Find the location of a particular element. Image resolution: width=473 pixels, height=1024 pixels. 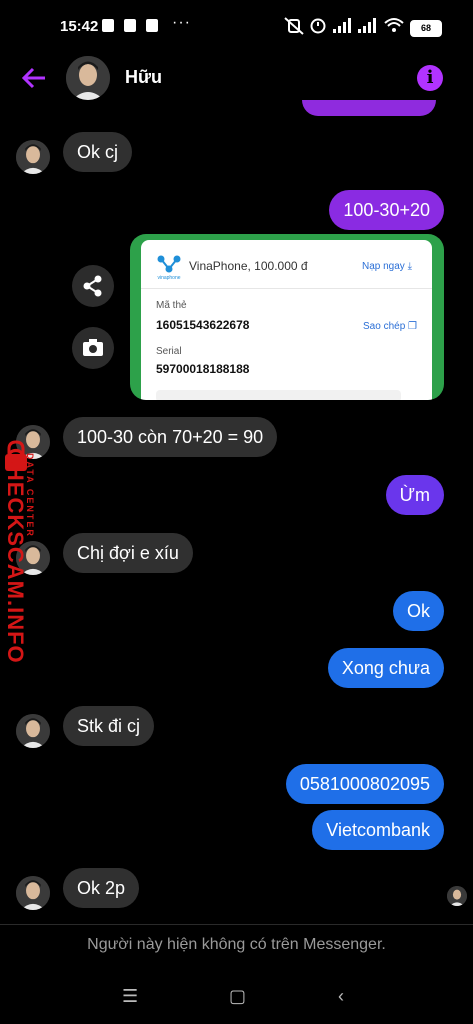

battery-icon: 68 is located at coordinates (426, 28).